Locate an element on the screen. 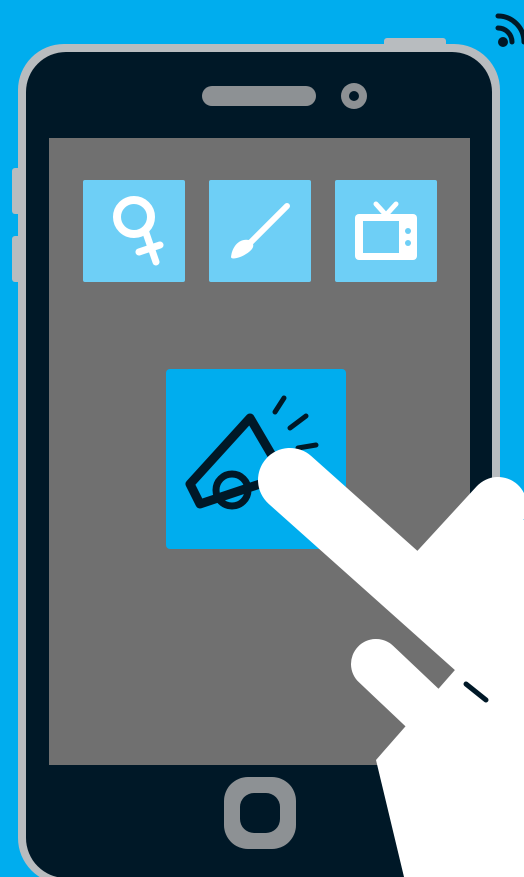 This screenshot has height=877, width=524. featured-megaphone-button is located at coordinates (256, 459).